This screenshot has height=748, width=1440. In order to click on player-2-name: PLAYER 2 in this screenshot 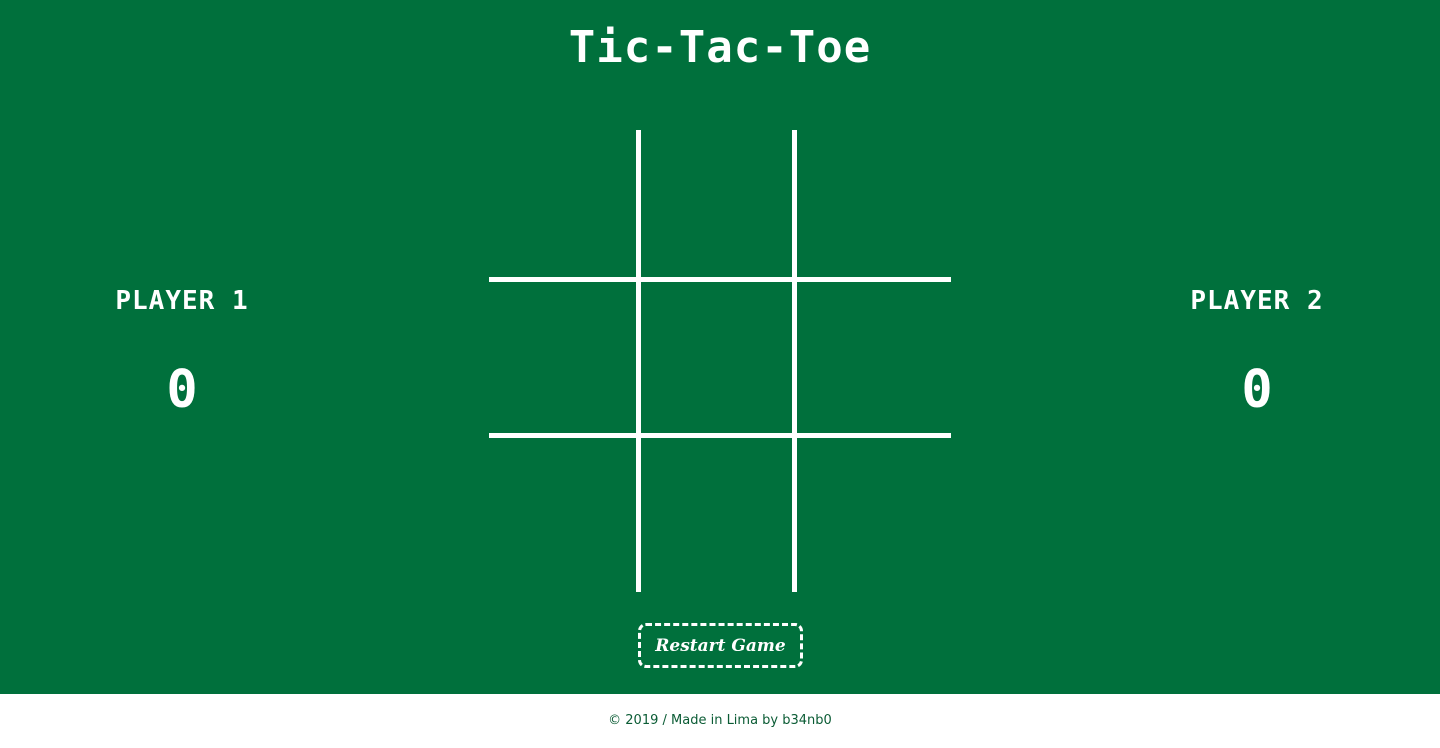, I will do `click(1257, 301)`.